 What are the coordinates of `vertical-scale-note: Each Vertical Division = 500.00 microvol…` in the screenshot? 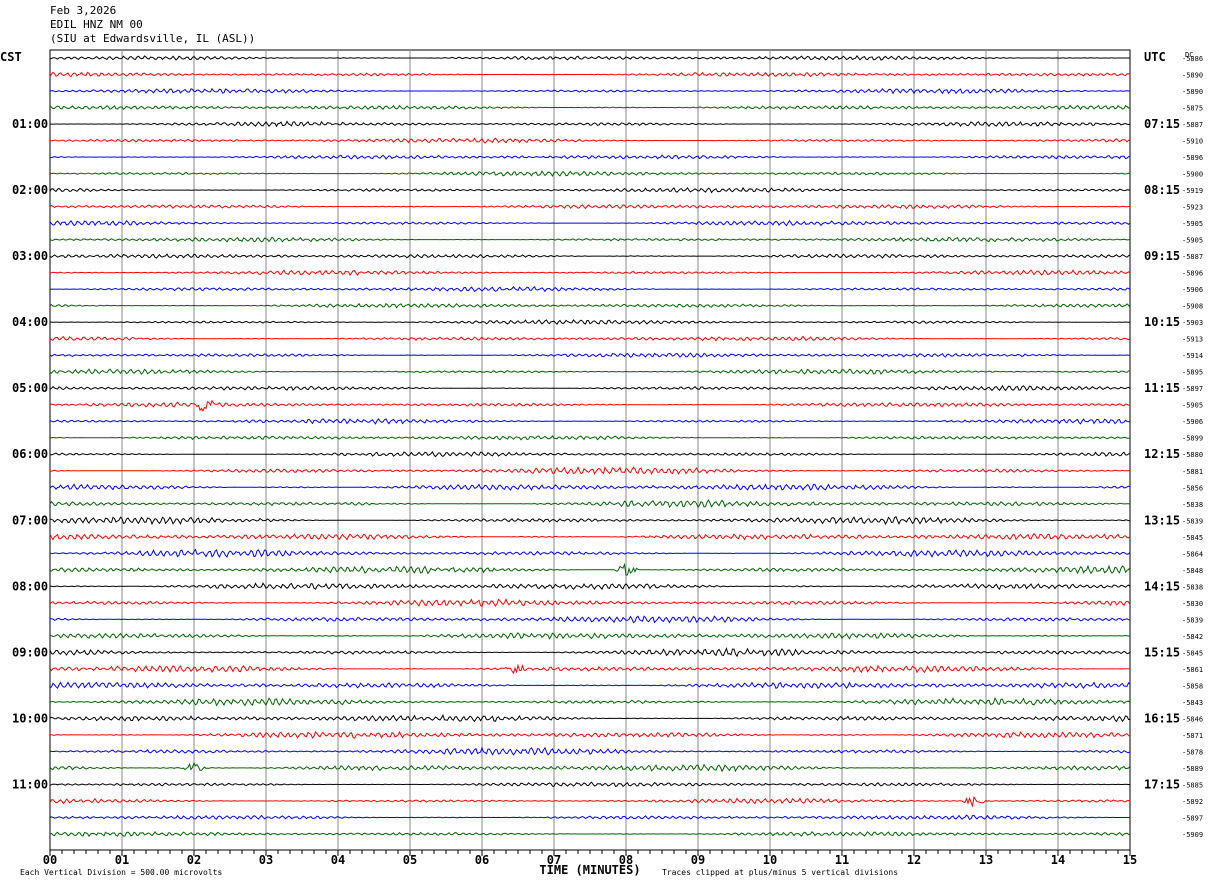 It's located at (121, 872).